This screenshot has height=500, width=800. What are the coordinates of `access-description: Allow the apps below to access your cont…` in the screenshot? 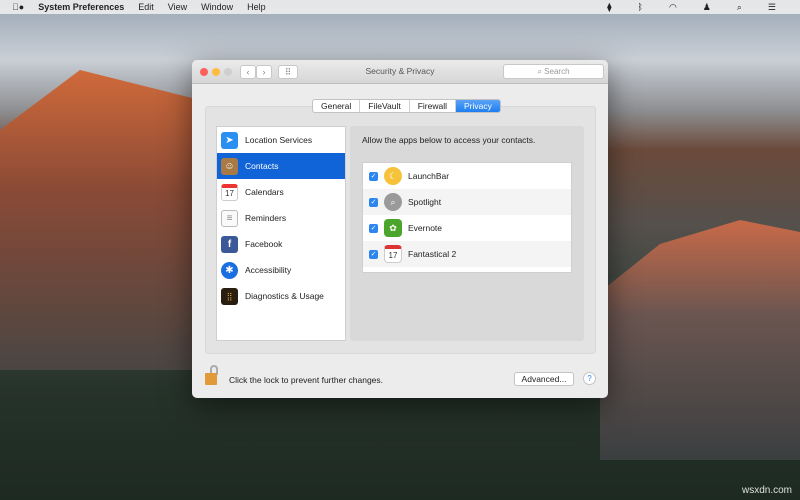 It's located at (449, 140).